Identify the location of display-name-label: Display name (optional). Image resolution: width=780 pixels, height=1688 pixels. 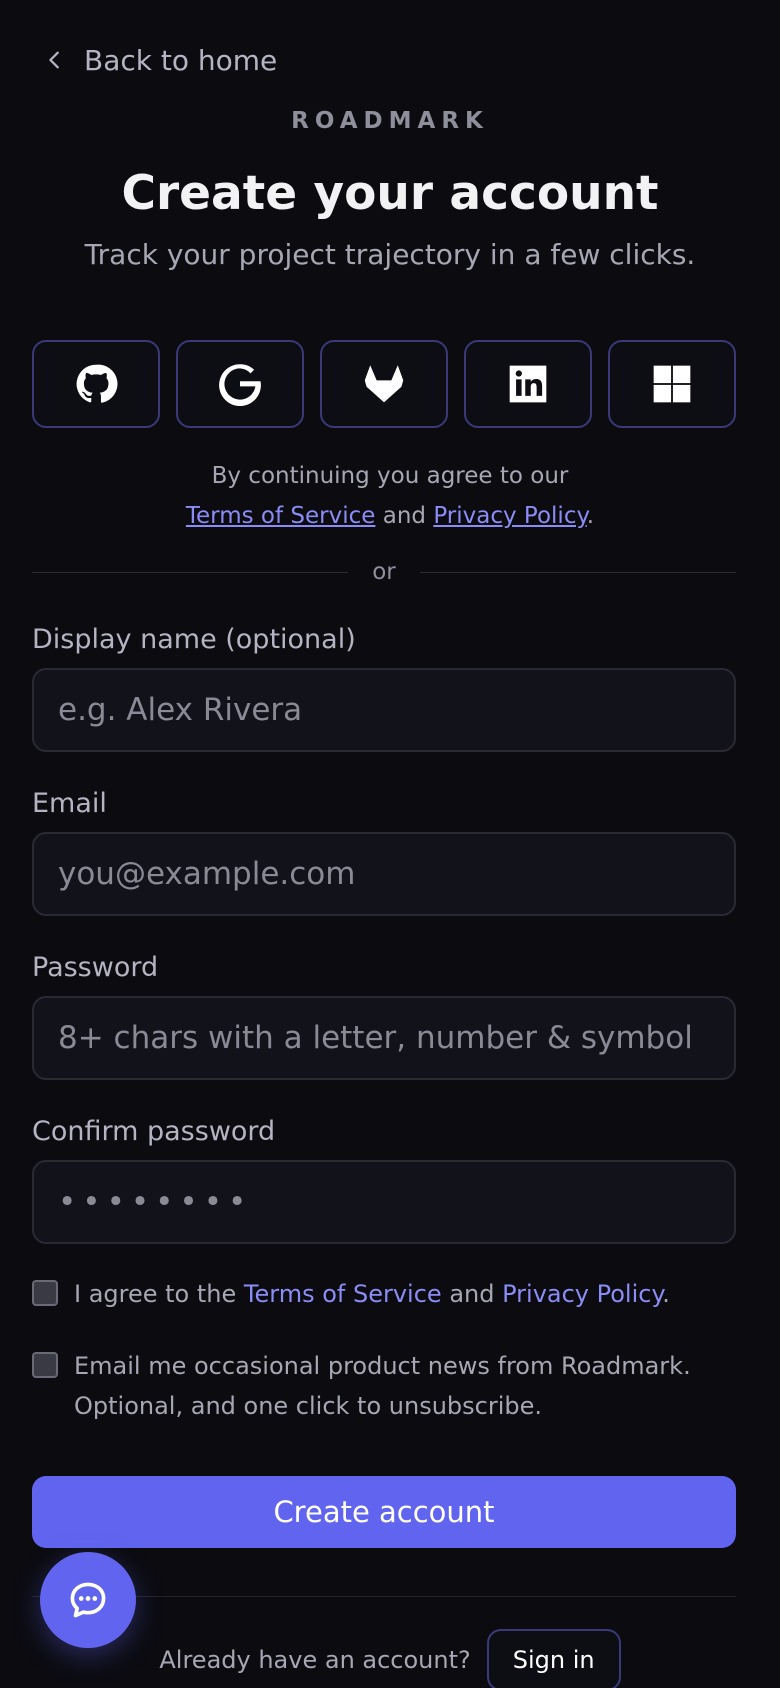
(194, 639).